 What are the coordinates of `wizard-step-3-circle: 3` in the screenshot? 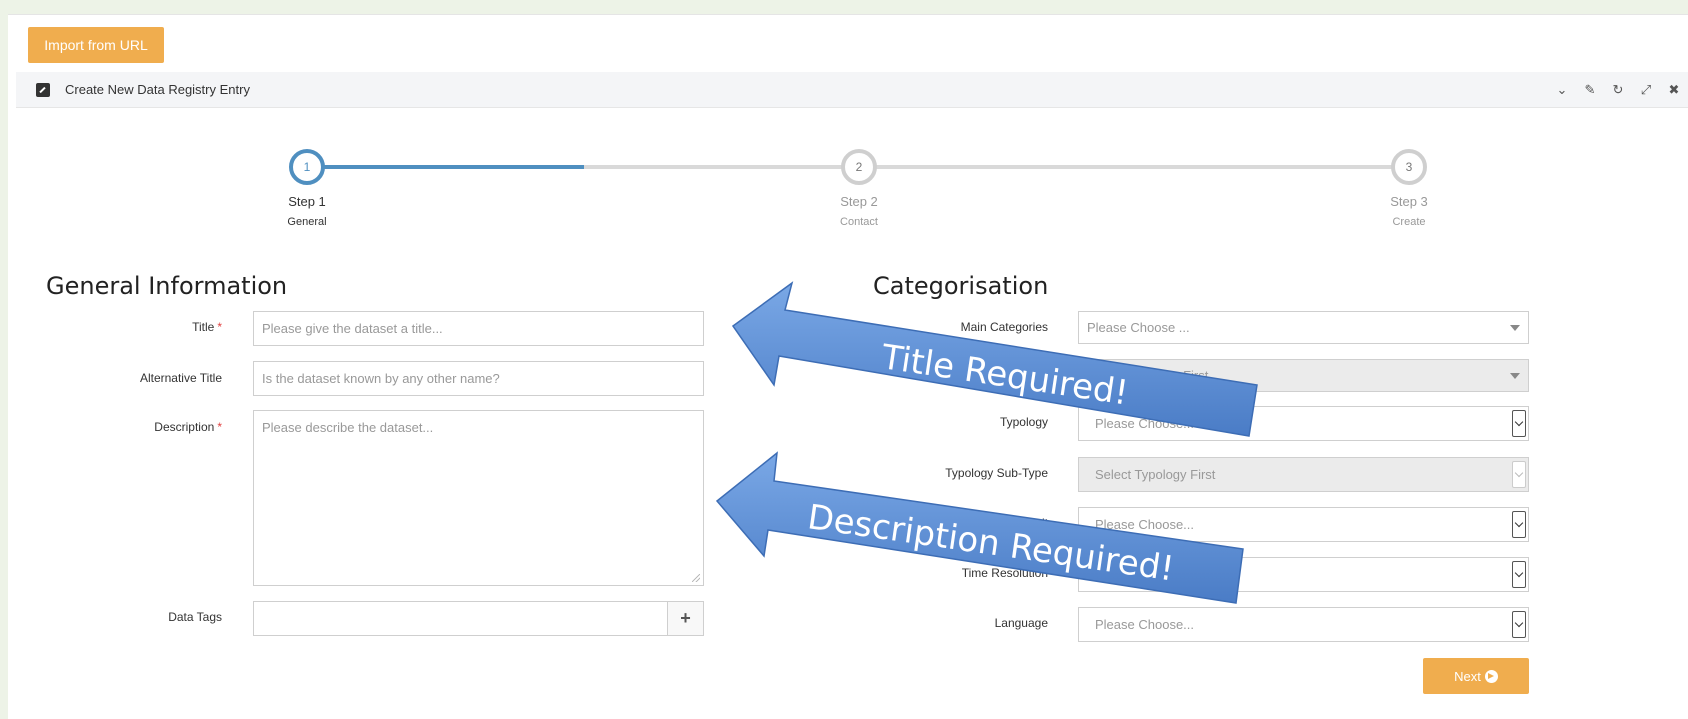 It's located at (1409, 167).